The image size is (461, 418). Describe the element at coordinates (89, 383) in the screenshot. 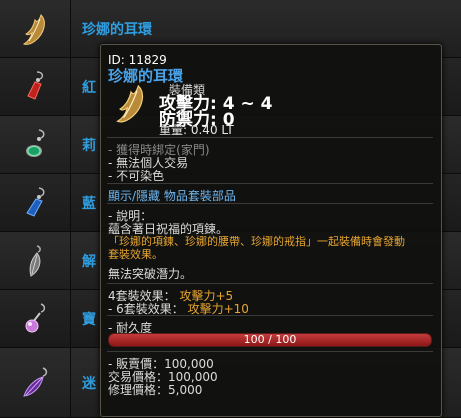

I see `list-item-name: 迷` at that location.